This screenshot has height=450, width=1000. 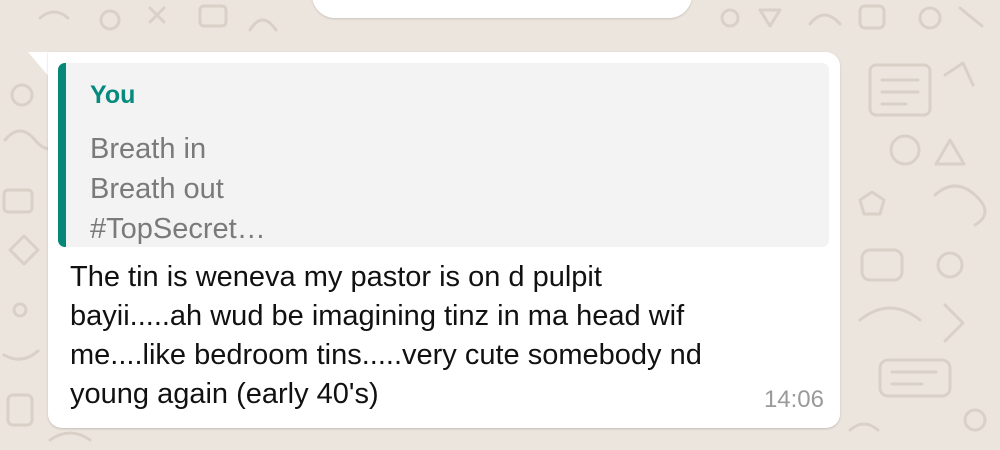 I want to click on quoted-author: You, so click(x=113, y=95).